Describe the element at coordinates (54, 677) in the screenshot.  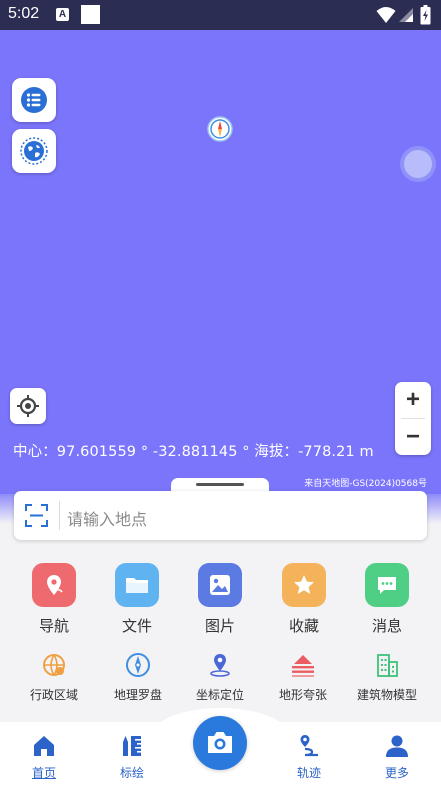
I see `tool-admin-region: 行政区域` at that location.